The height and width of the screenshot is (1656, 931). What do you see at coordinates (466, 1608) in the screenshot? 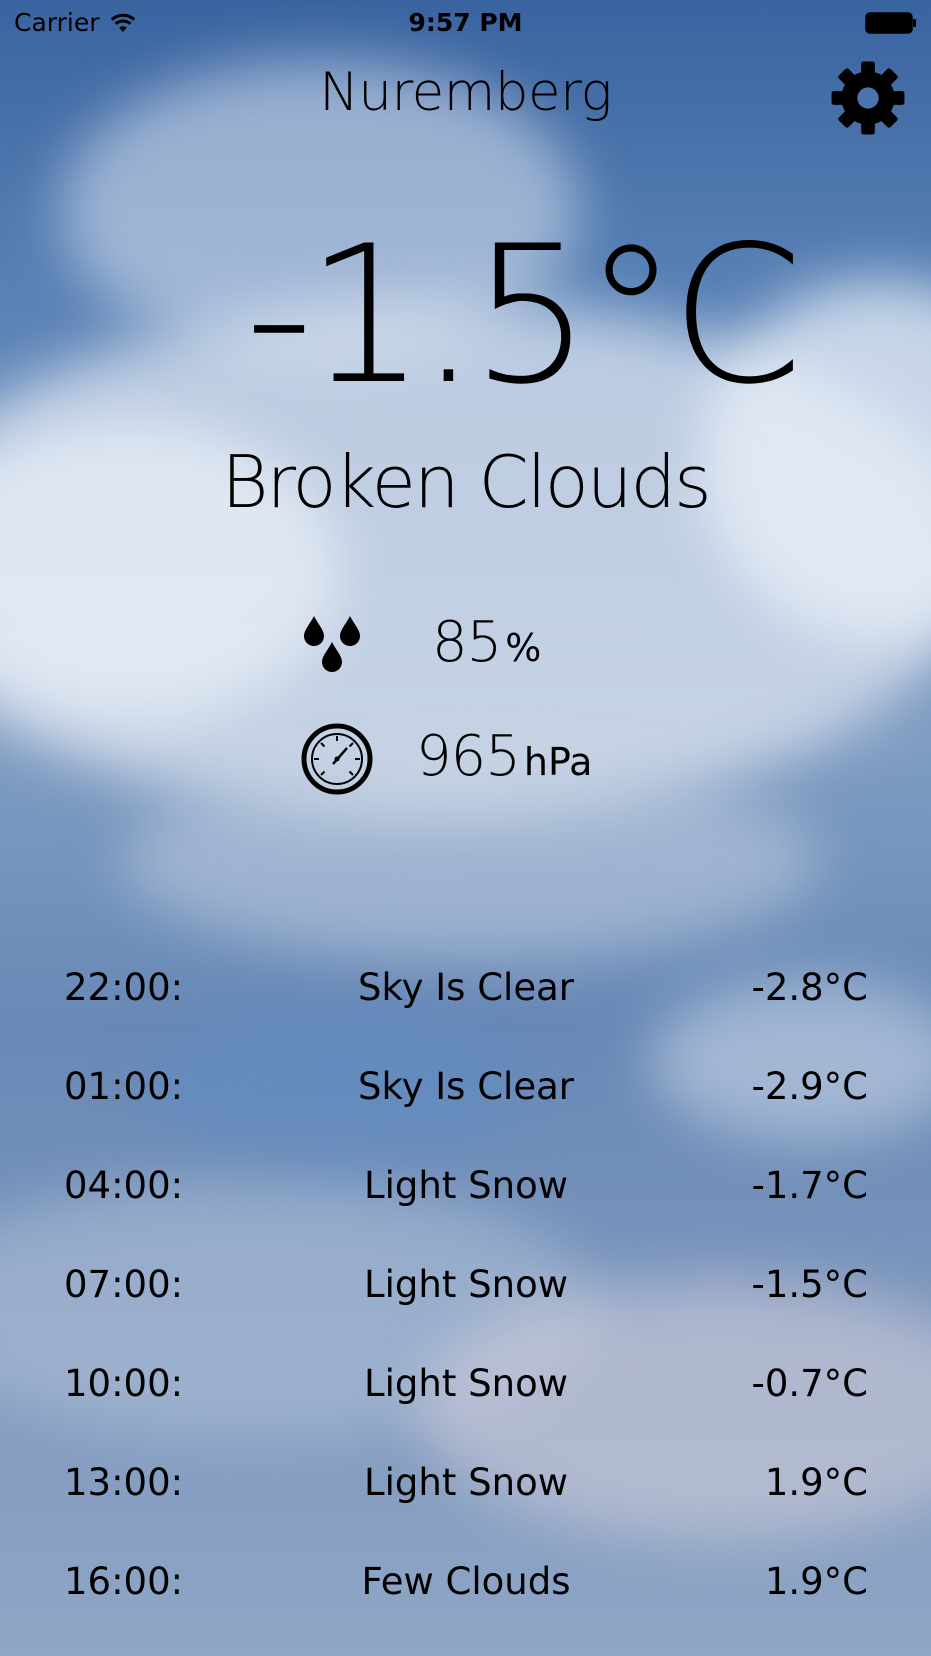
I see `forecast-row: 16:00: Few Clouds 1.9°C` at bounding box center [466, 1608].